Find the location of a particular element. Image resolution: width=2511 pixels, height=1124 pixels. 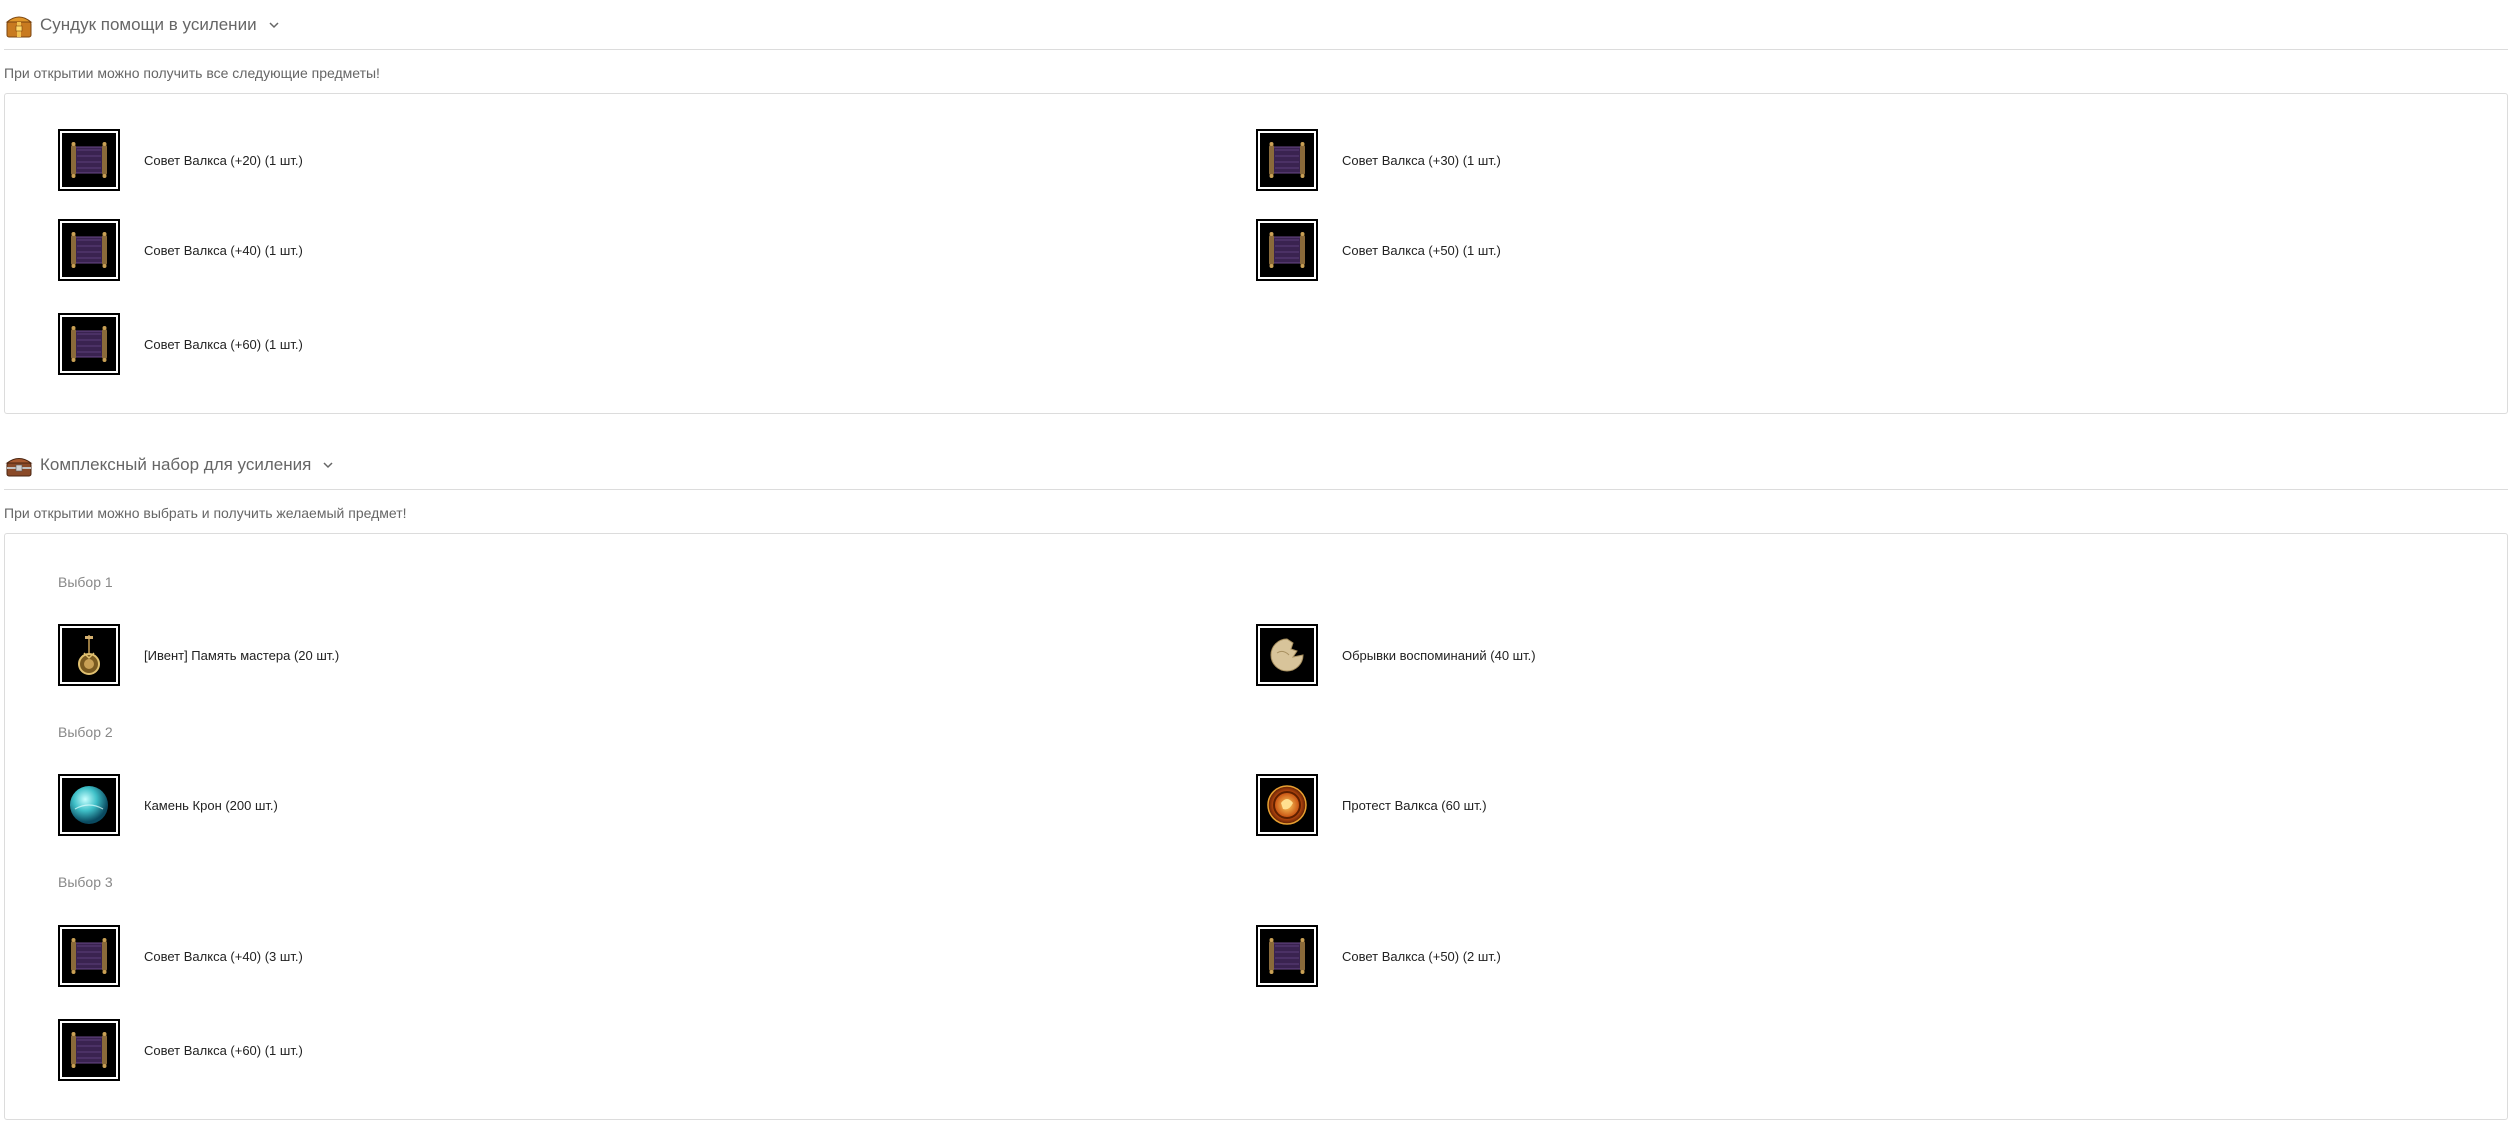

list-item: Совет Валкса (+50) (1 шт.) is located at coordinates (1378, 250).